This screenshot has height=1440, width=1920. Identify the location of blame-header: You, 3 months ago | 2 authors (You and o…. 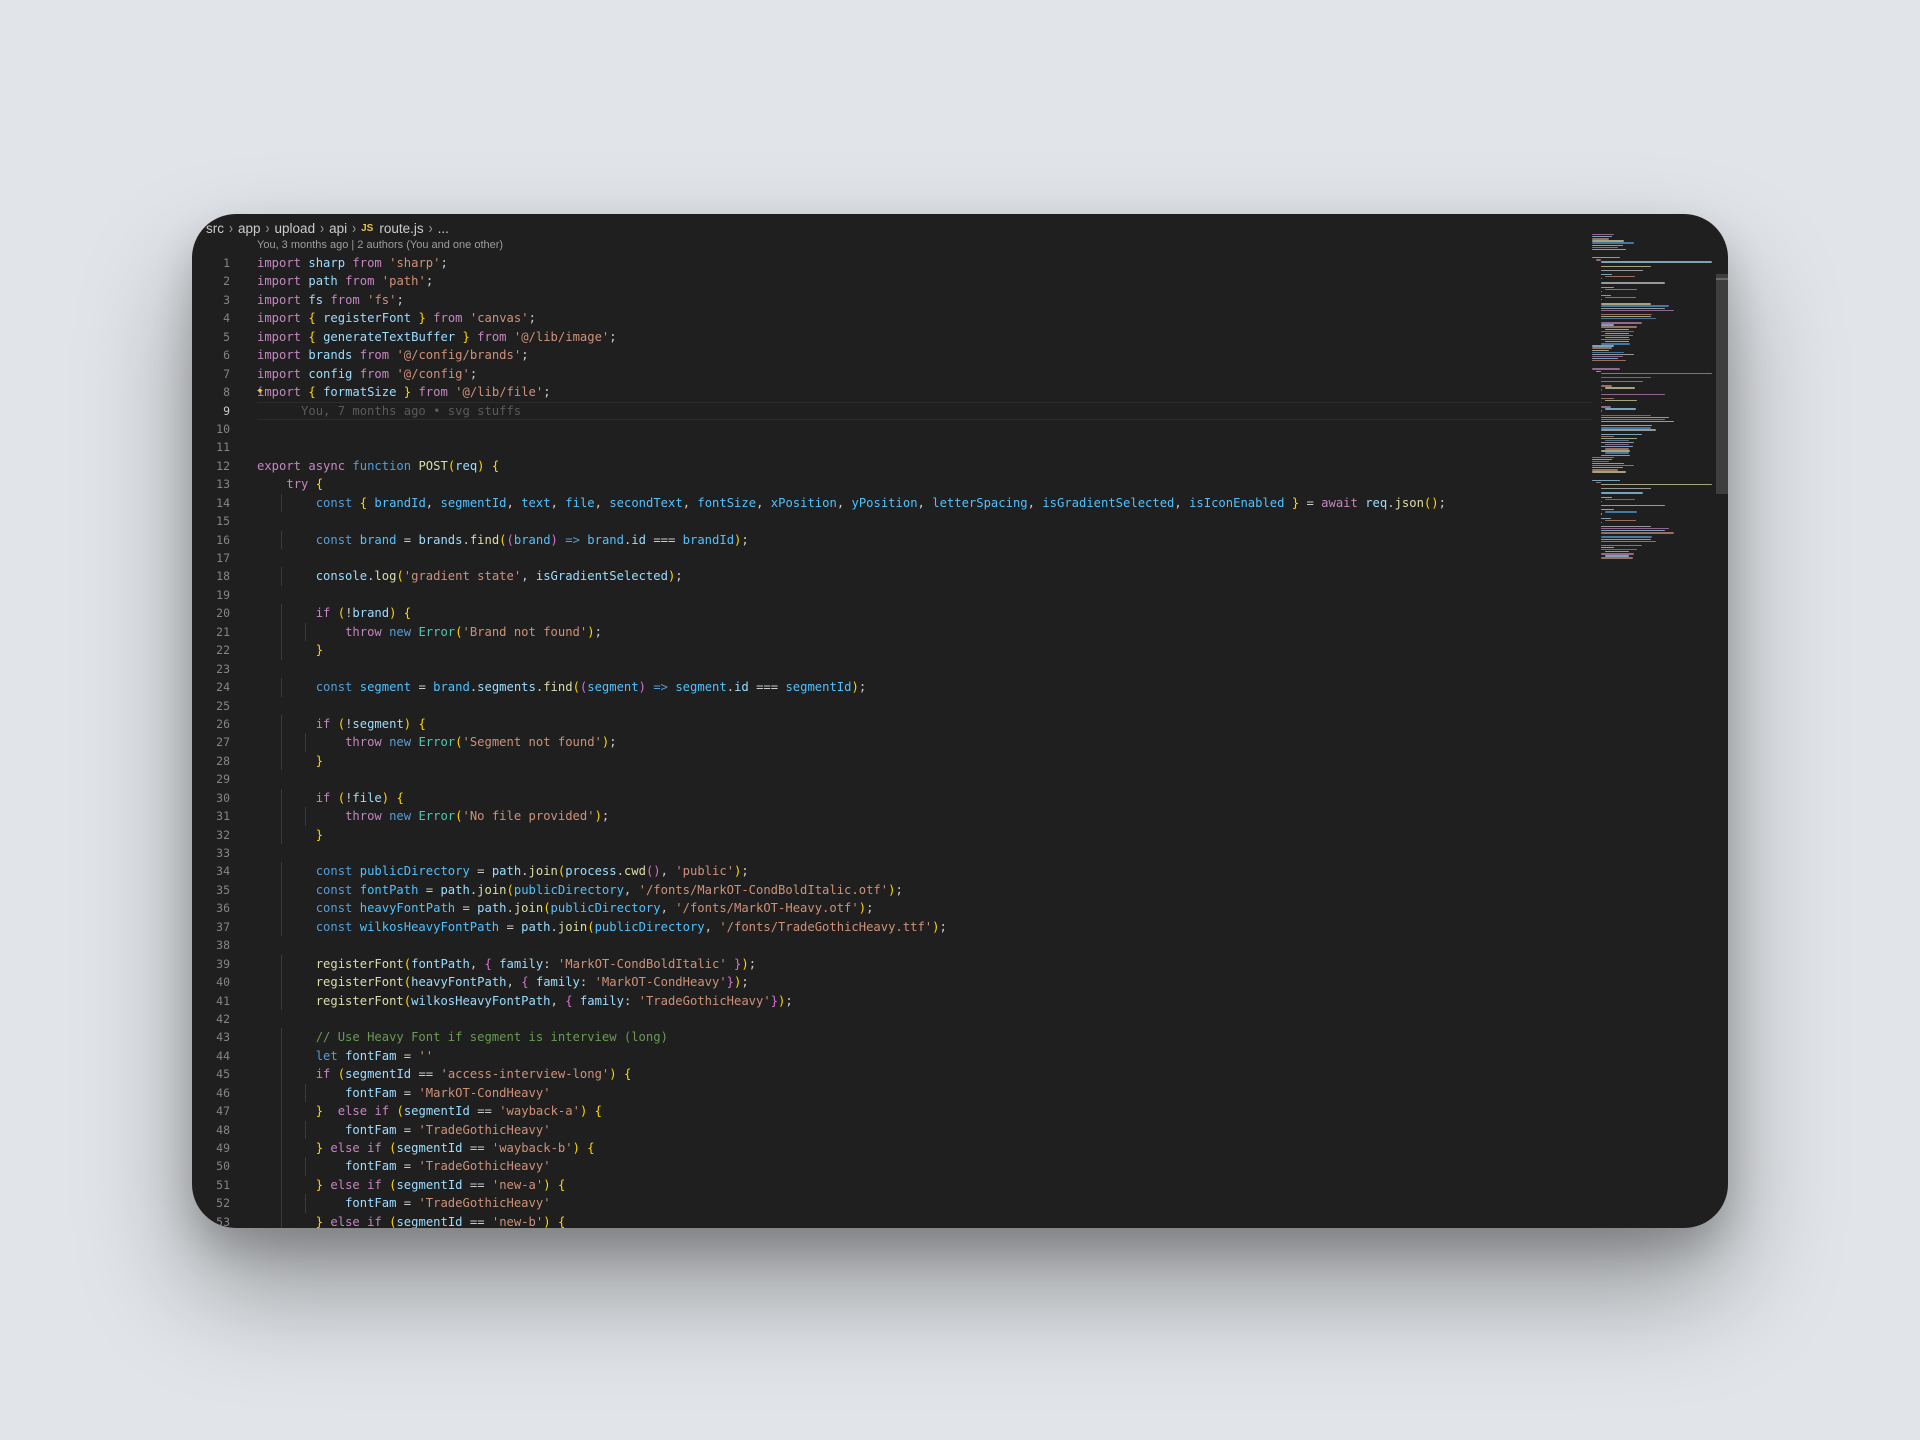
(380, 245).